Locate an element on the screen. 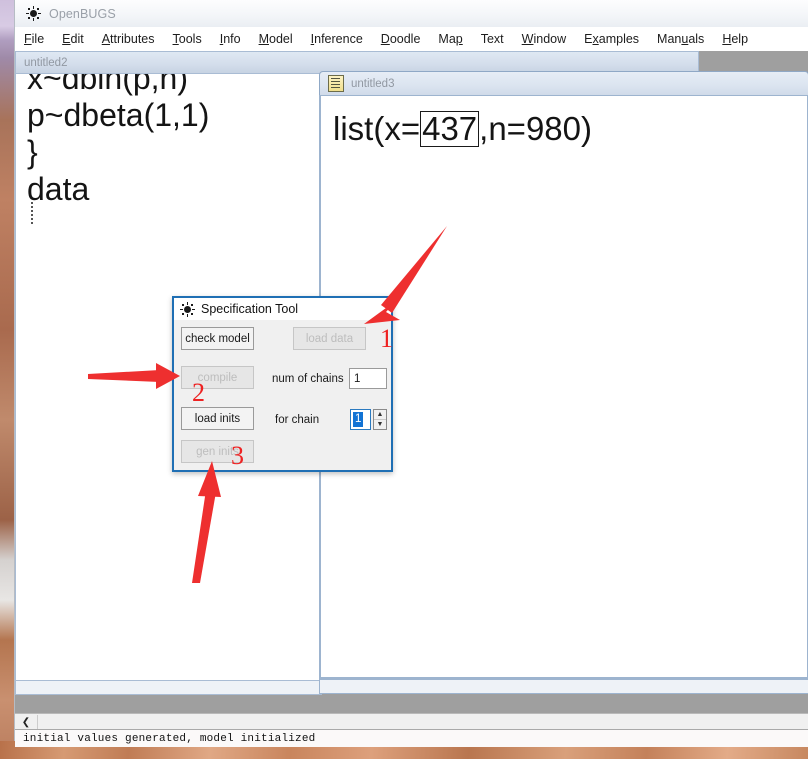 The height and width of the screenshot is (759, 808). for-chain-spinner: ▲ ▼ is located at coordinates (380, 419).